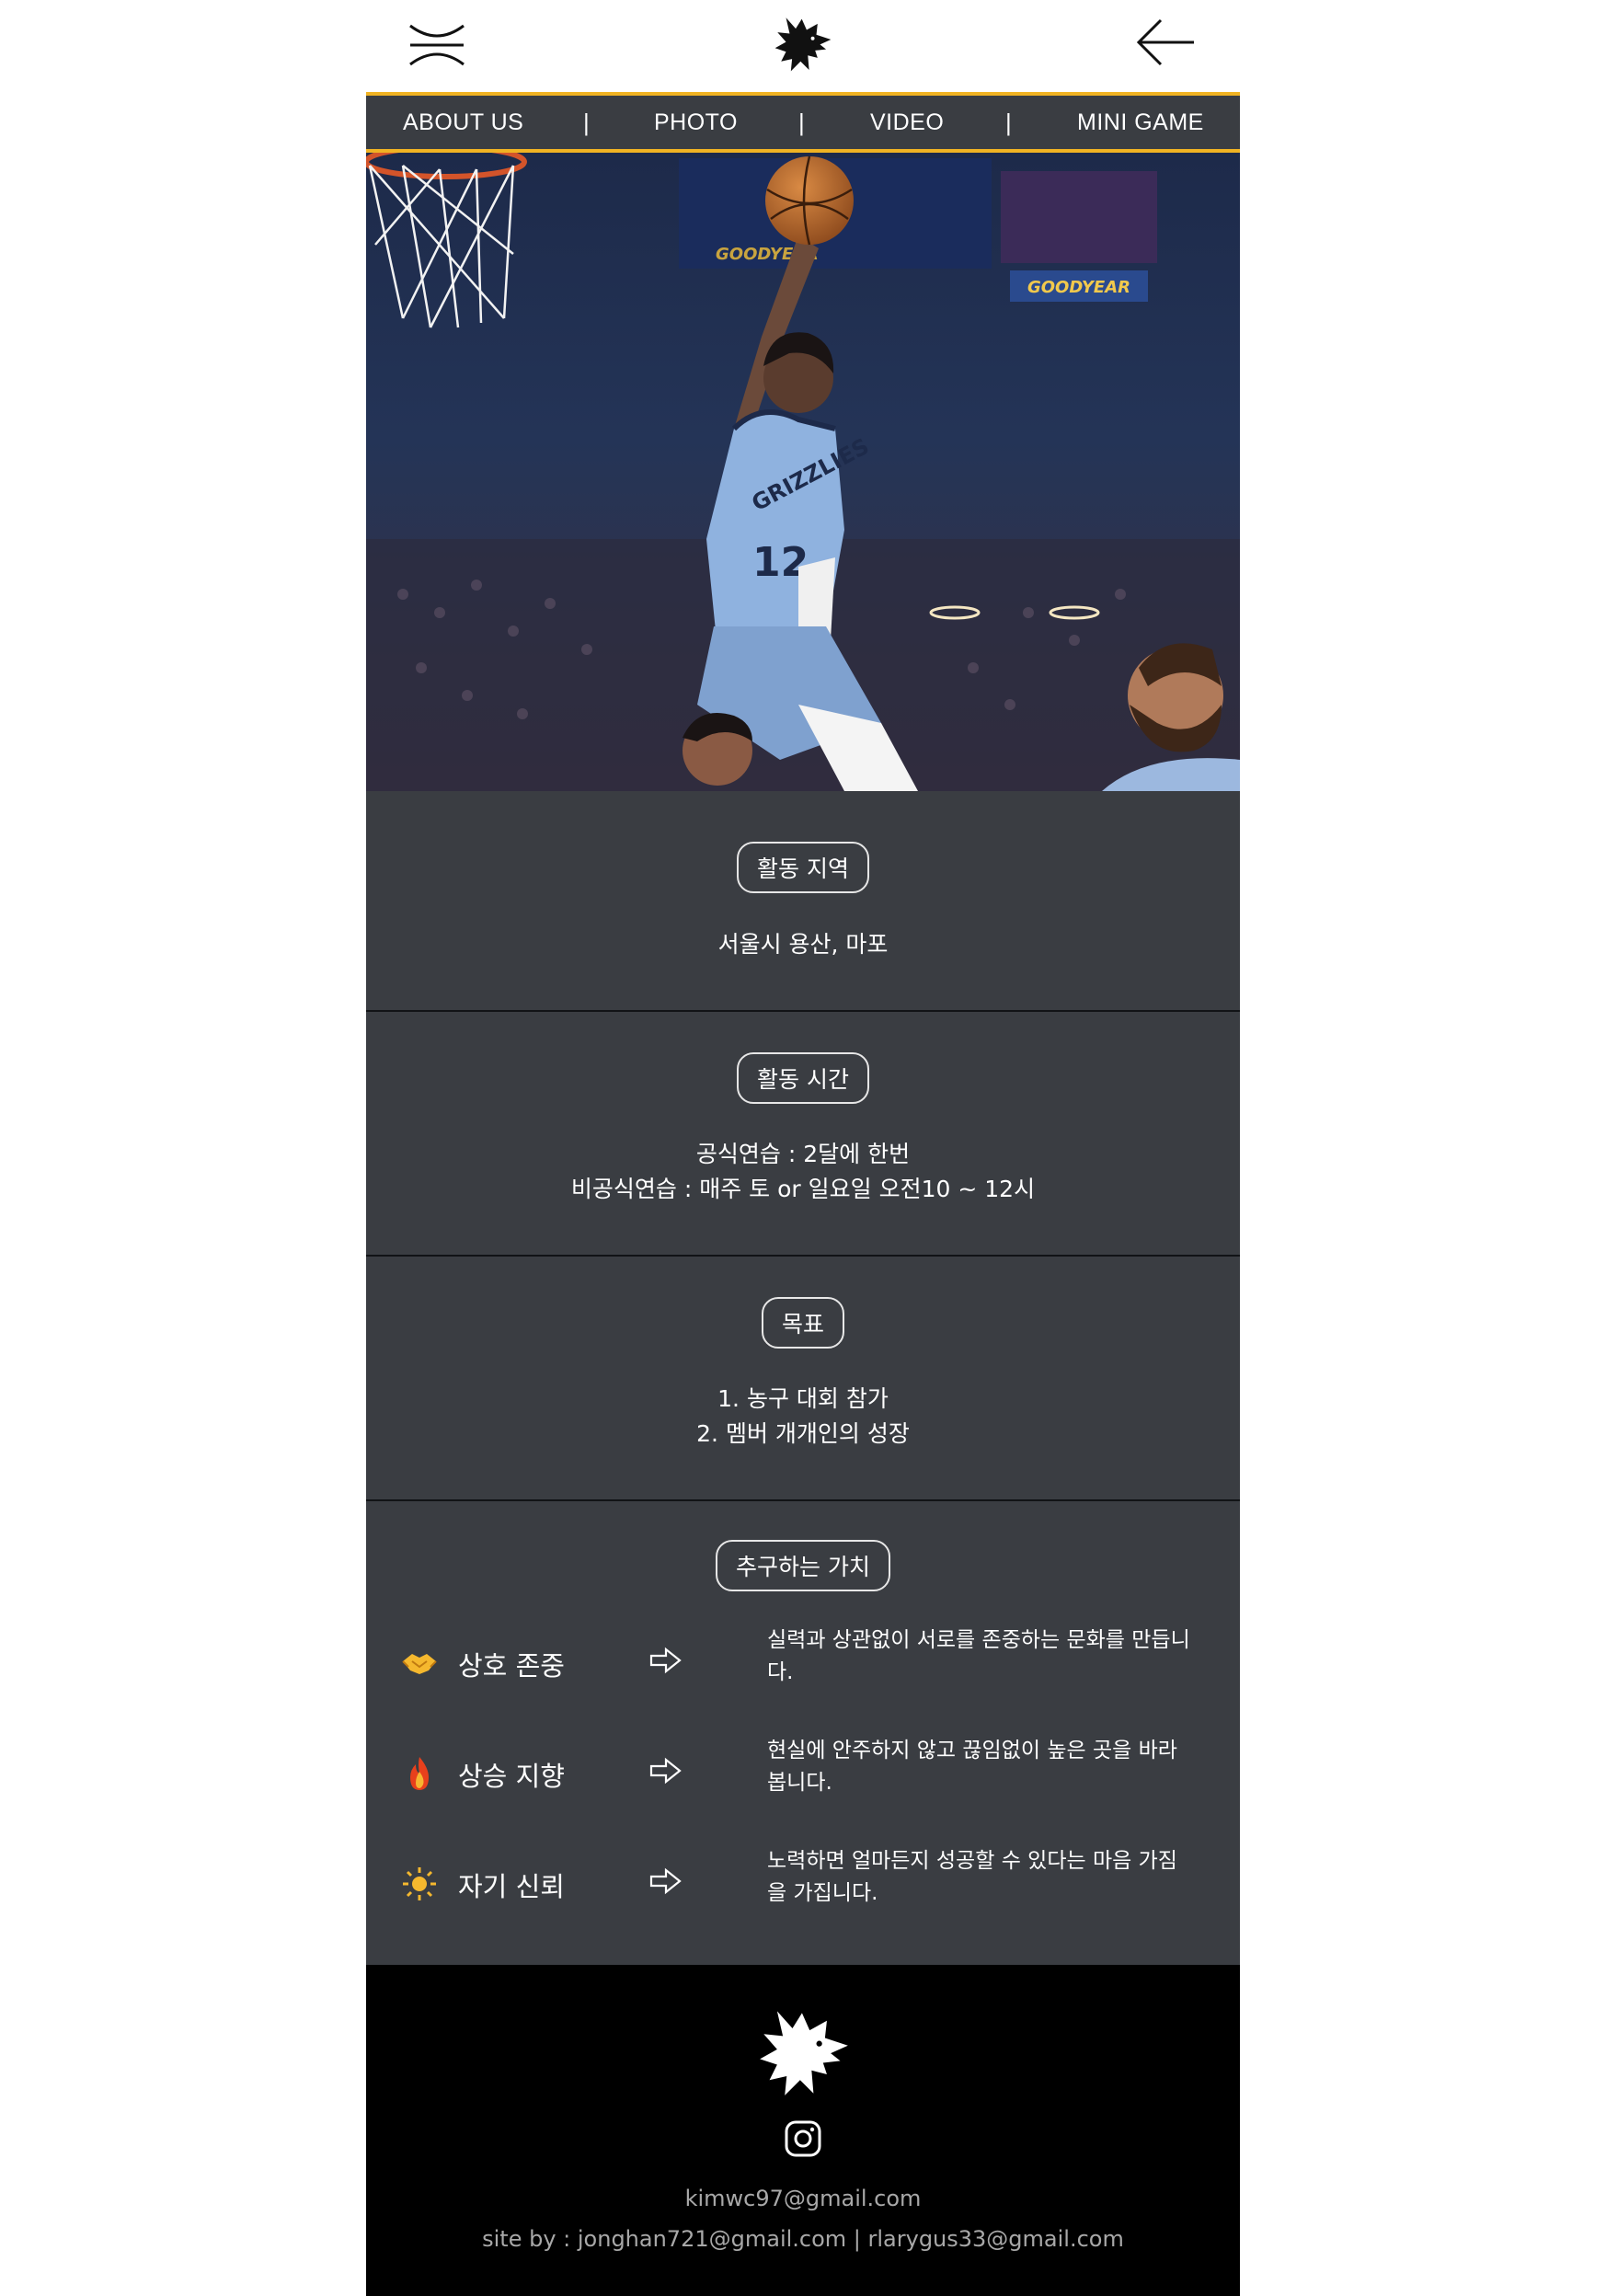 This screenshot has height=2296, width=1606. I want to click on contact-email: kimwc97@gmail.com, so click(803, 2198).